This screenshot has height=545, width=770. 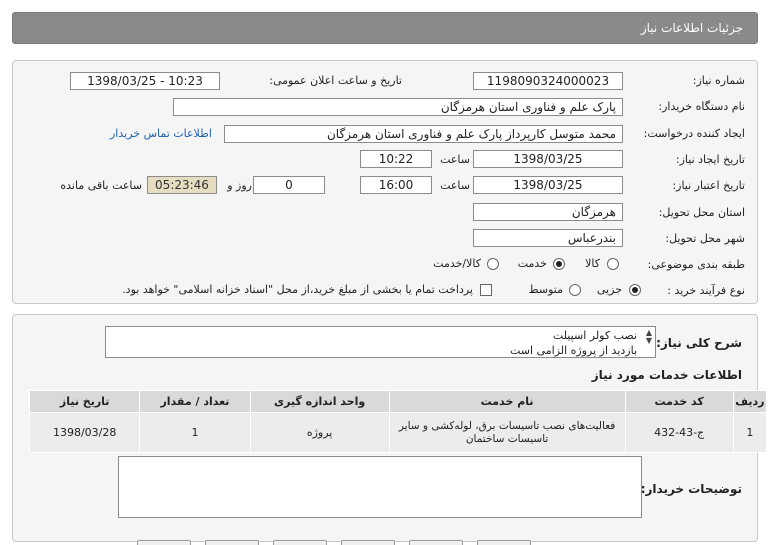 What do you see at coordinates (718, 80) in the screenshot?
I see `need-number-label: شماره نیاز:` at bounding box center [718, 80].